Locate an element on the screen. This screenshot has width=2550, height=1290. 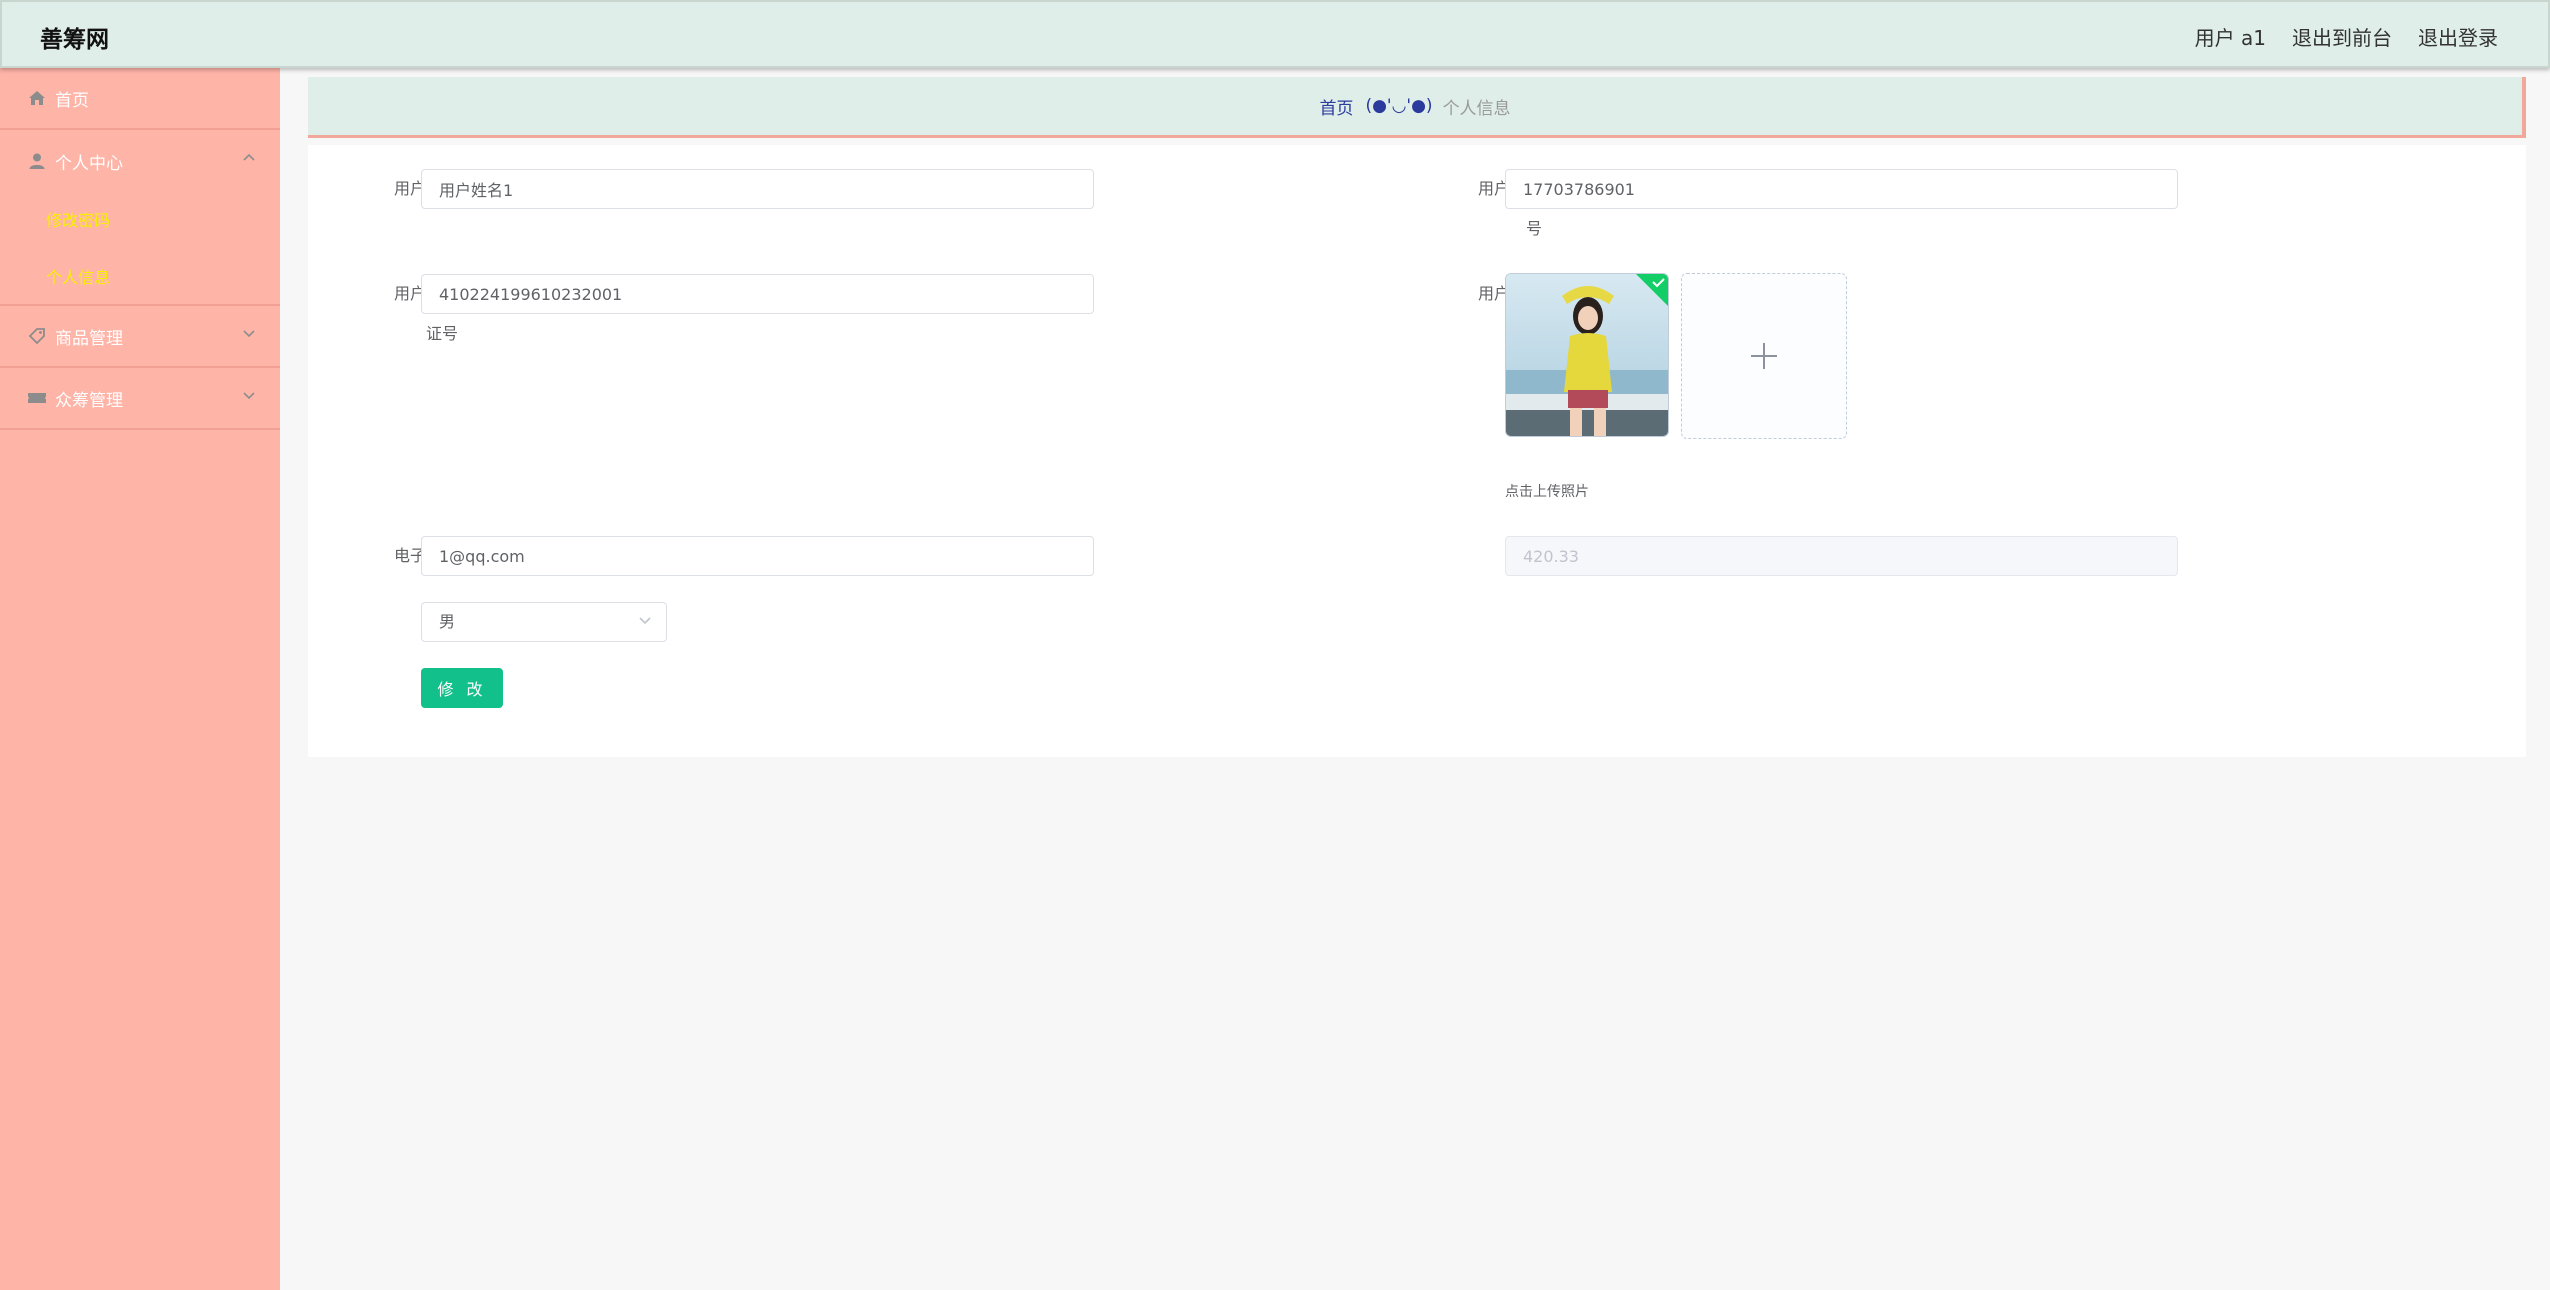
user-icon is located at coordinates (37, 161).